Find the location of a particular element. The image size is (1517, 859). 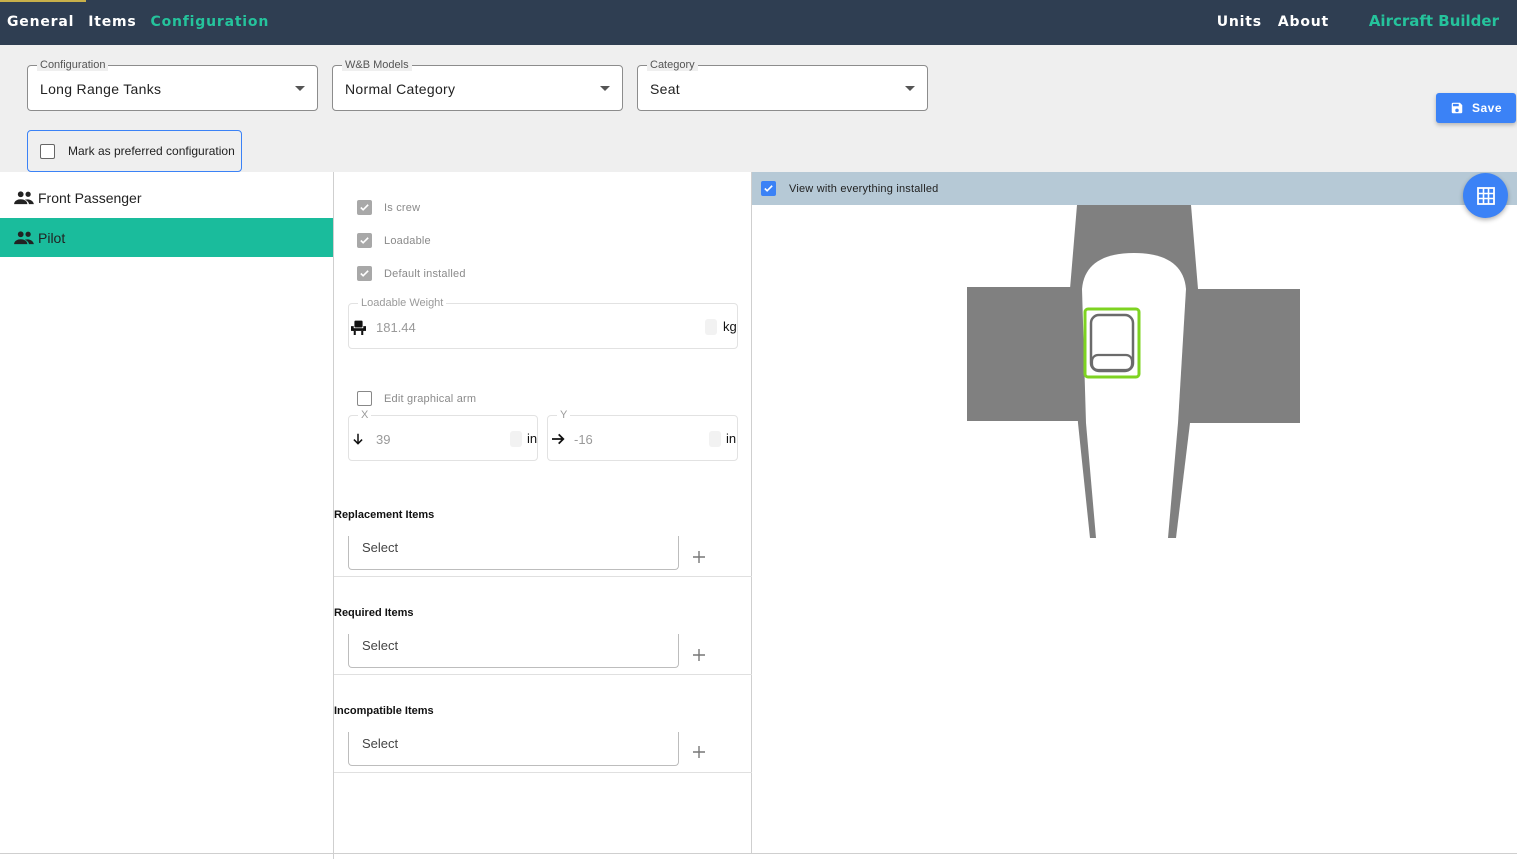

category-select-label: Category is located at coordinates (672, 65).